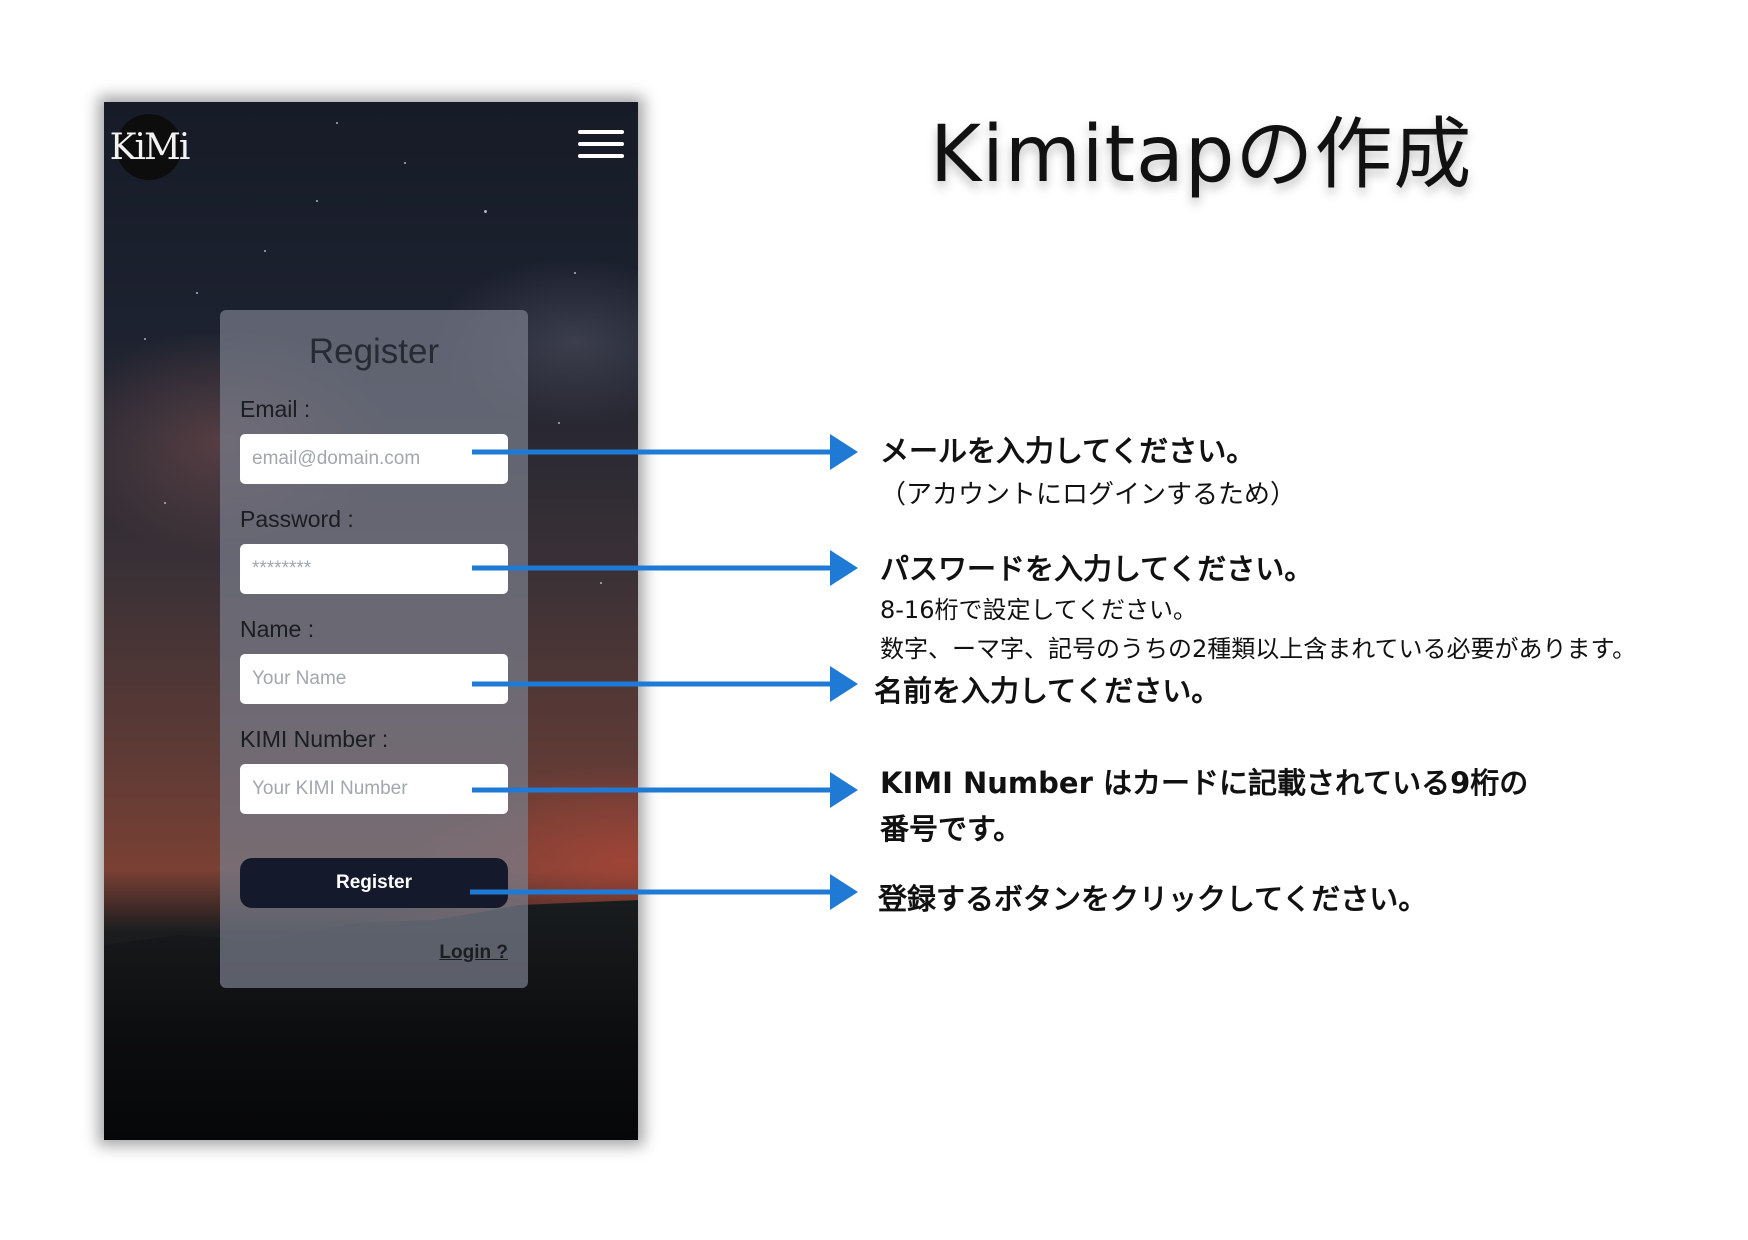 This screenshot has height=1240, width=1748. What do you see at coordinates (314, 739) in the screenshot?
I see `kimi-number-label: KIMI Number :` at bounding box center [314, 739].